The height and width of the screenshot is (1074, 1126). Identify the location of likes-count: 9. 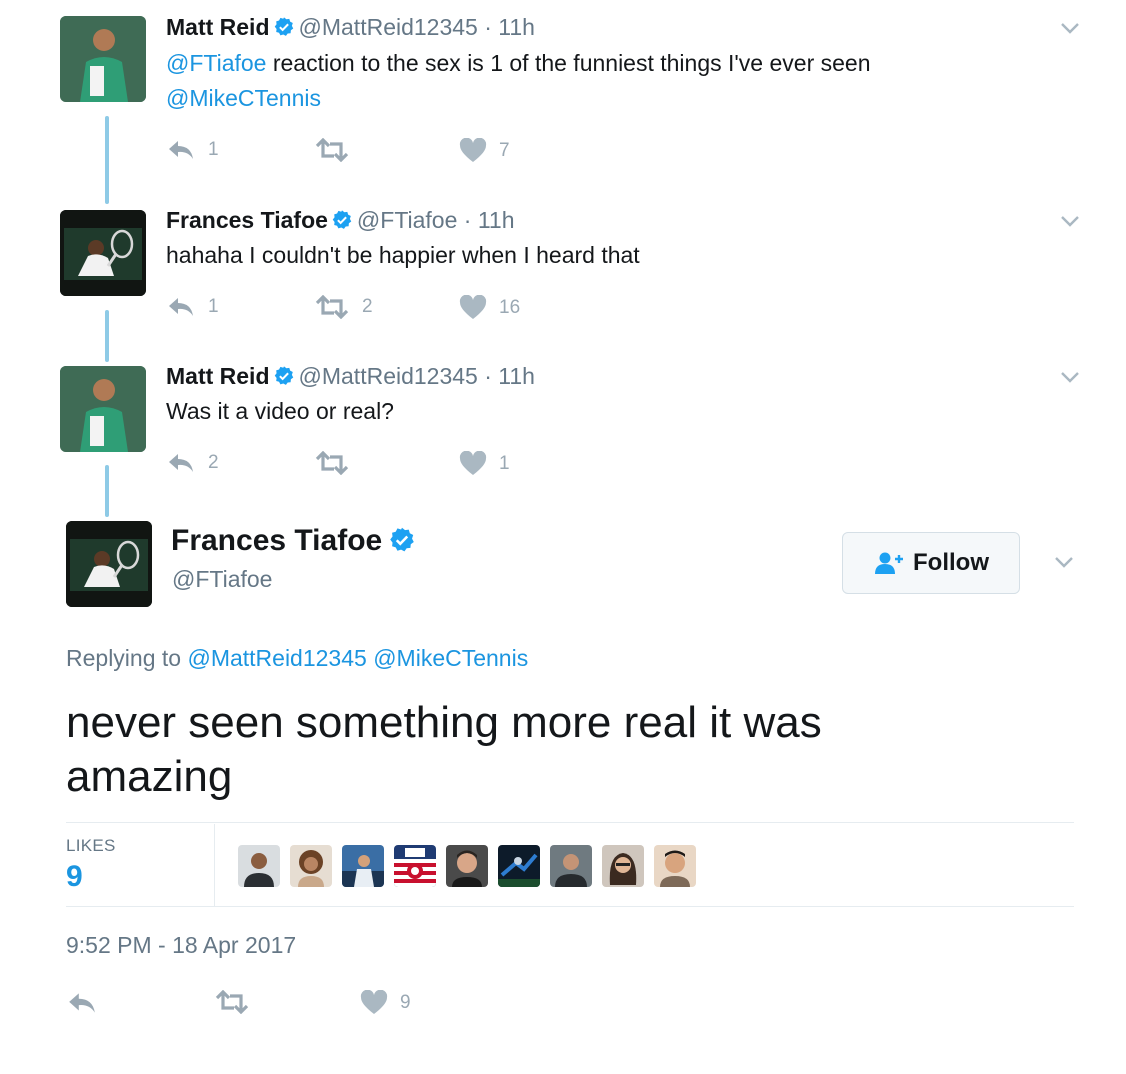
(74, 877).